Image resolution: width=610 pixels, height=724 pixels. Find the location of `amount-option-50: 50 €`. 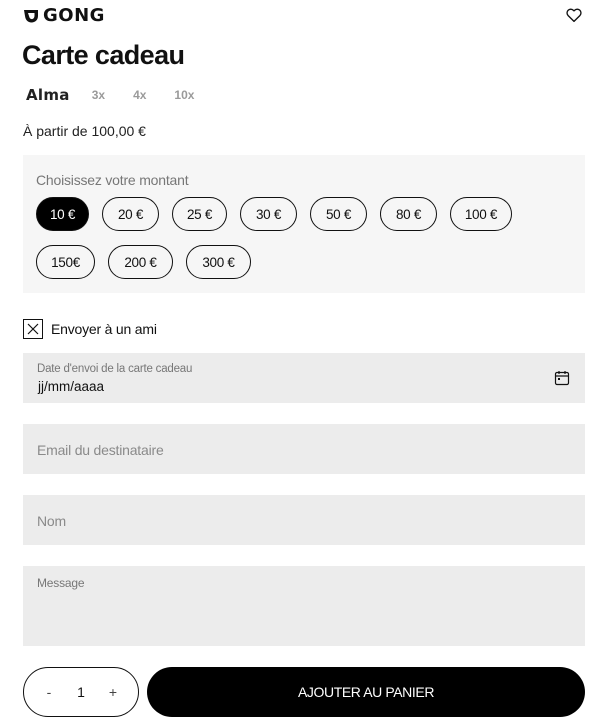

amount-option-50: 50 € is located at coordinates (338, 214).